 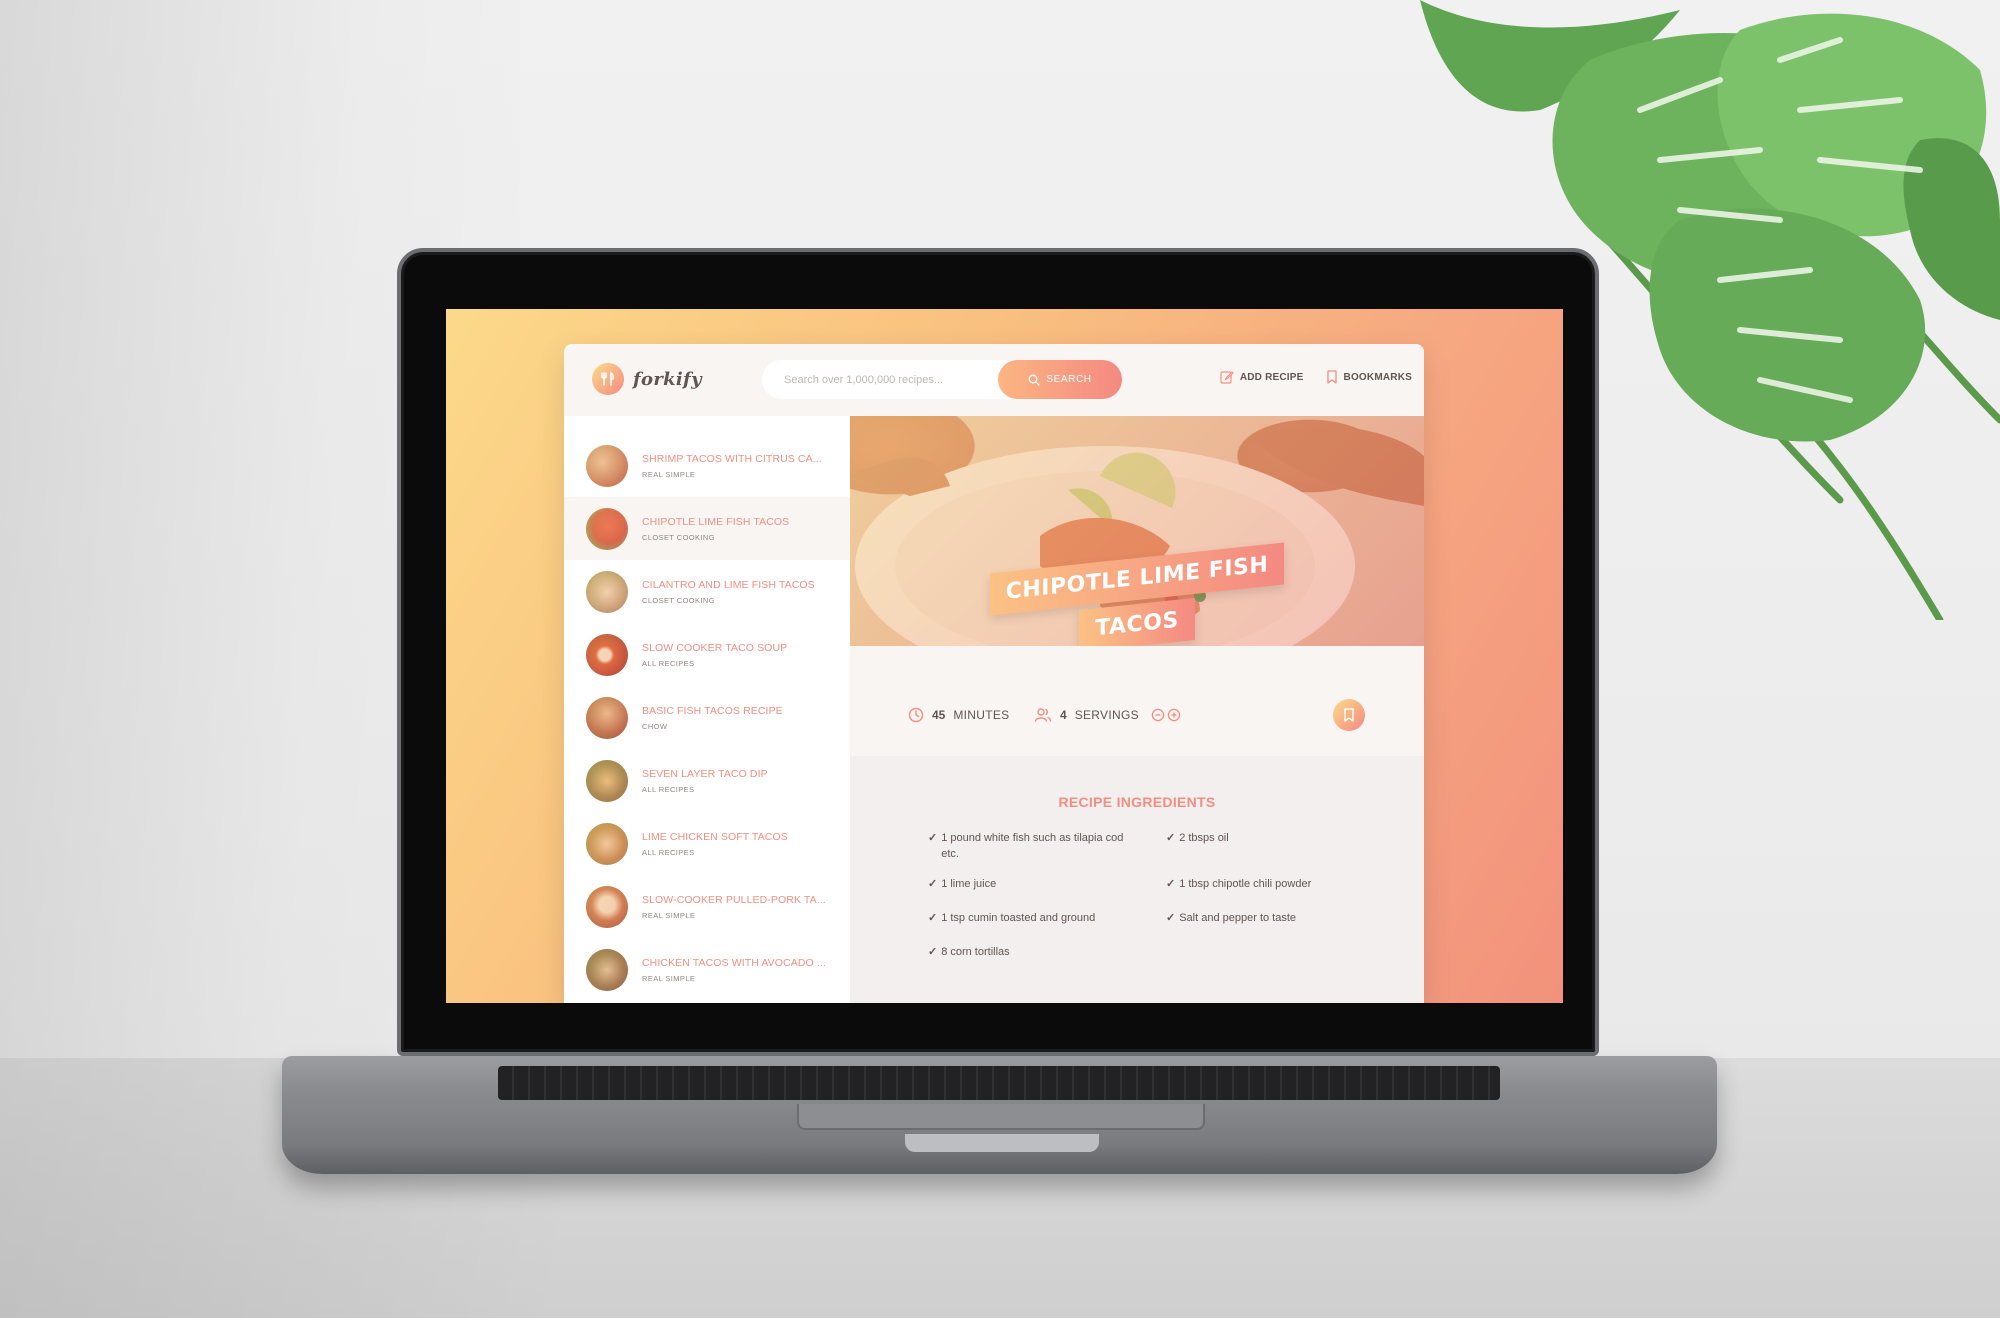 What do you see at coordinates (1069, 379) in the screenshot?
I see `search-button-label: SEARCH` at bounding box center [1069, 379].